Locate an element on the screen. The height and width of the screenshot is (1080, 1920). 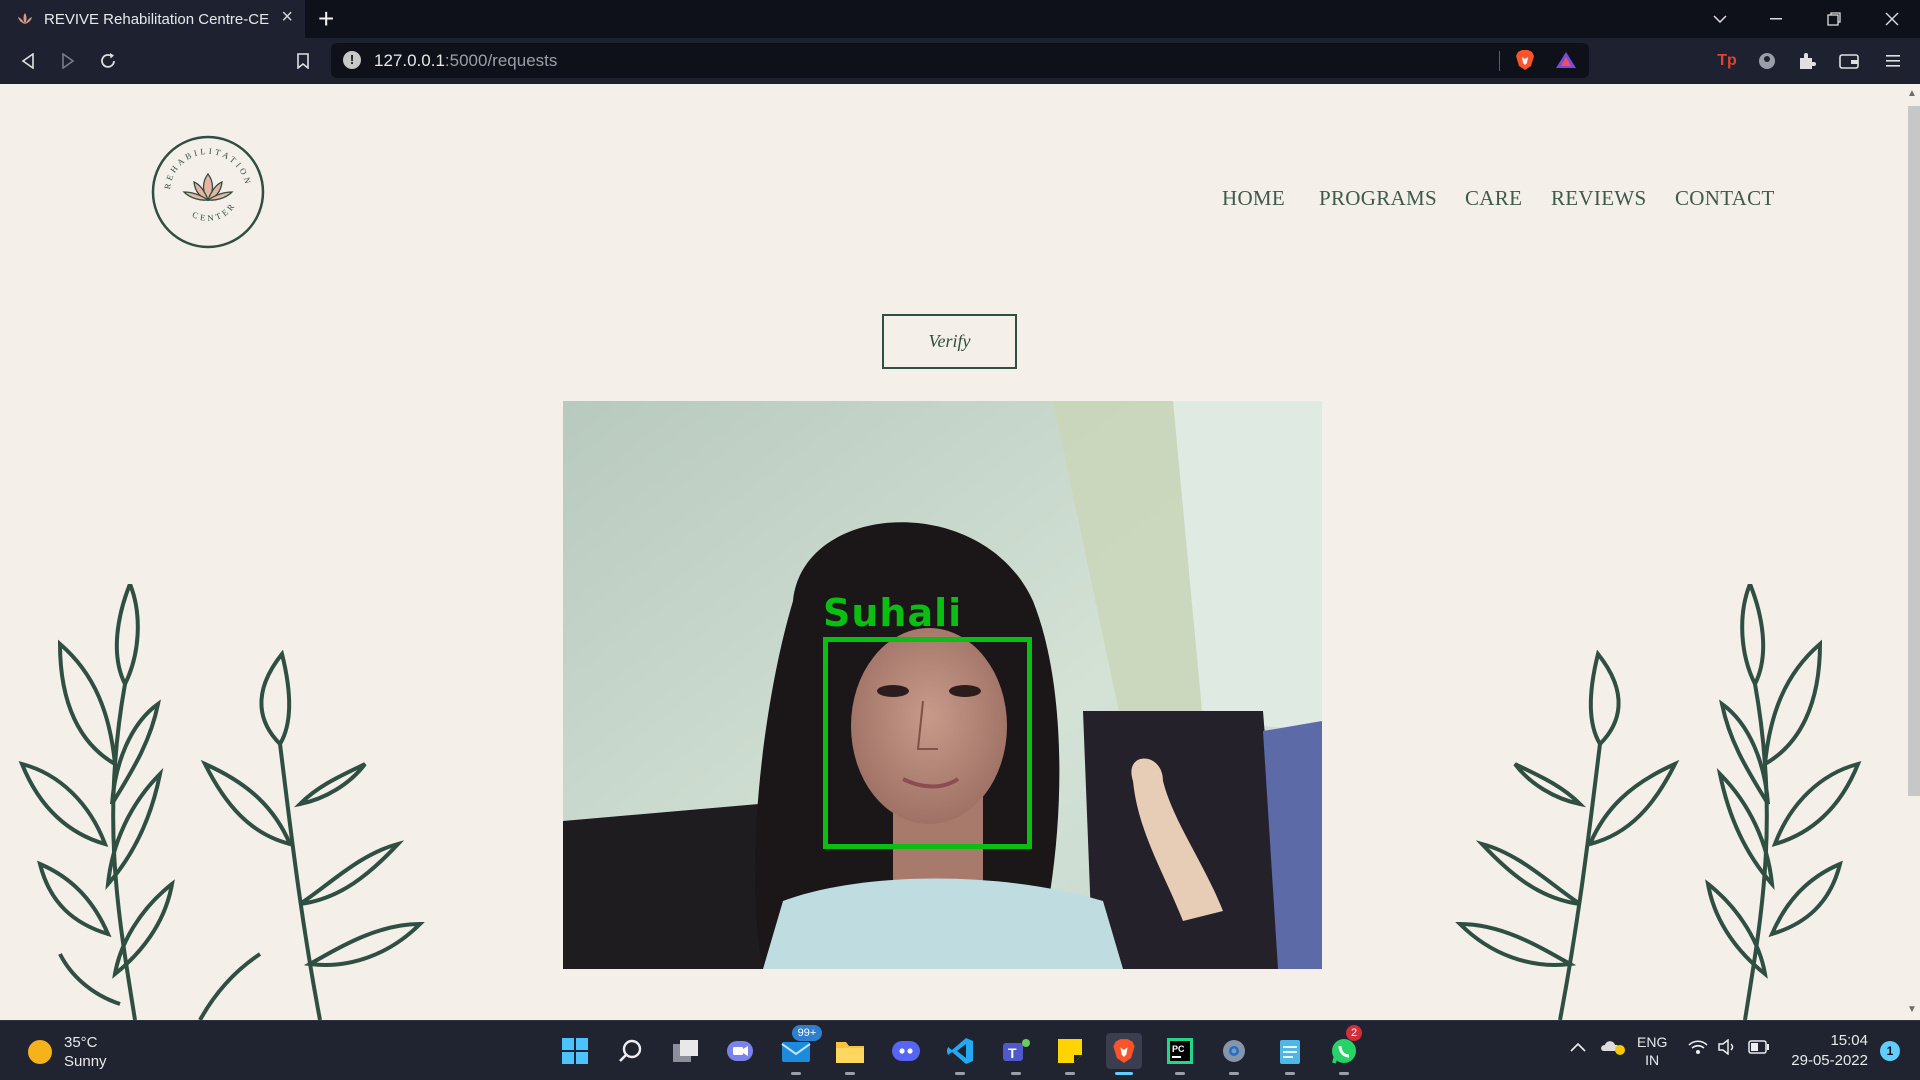
settings-icon is located at coordinates (1234, 1054).